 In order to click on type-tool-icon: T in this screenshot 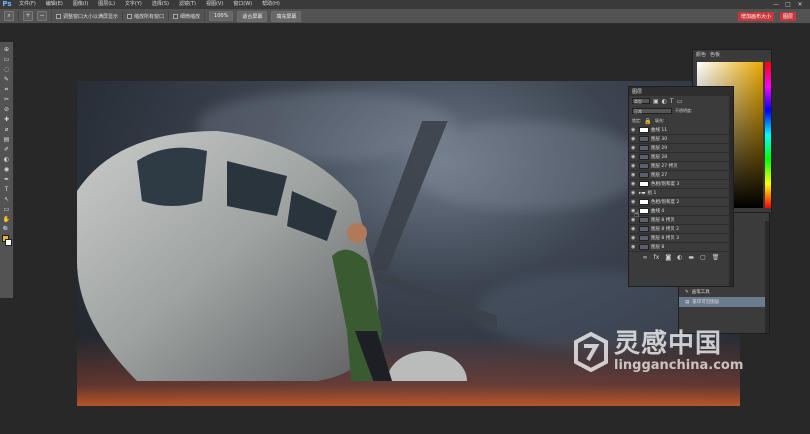, I will do `click(6, 189)`.